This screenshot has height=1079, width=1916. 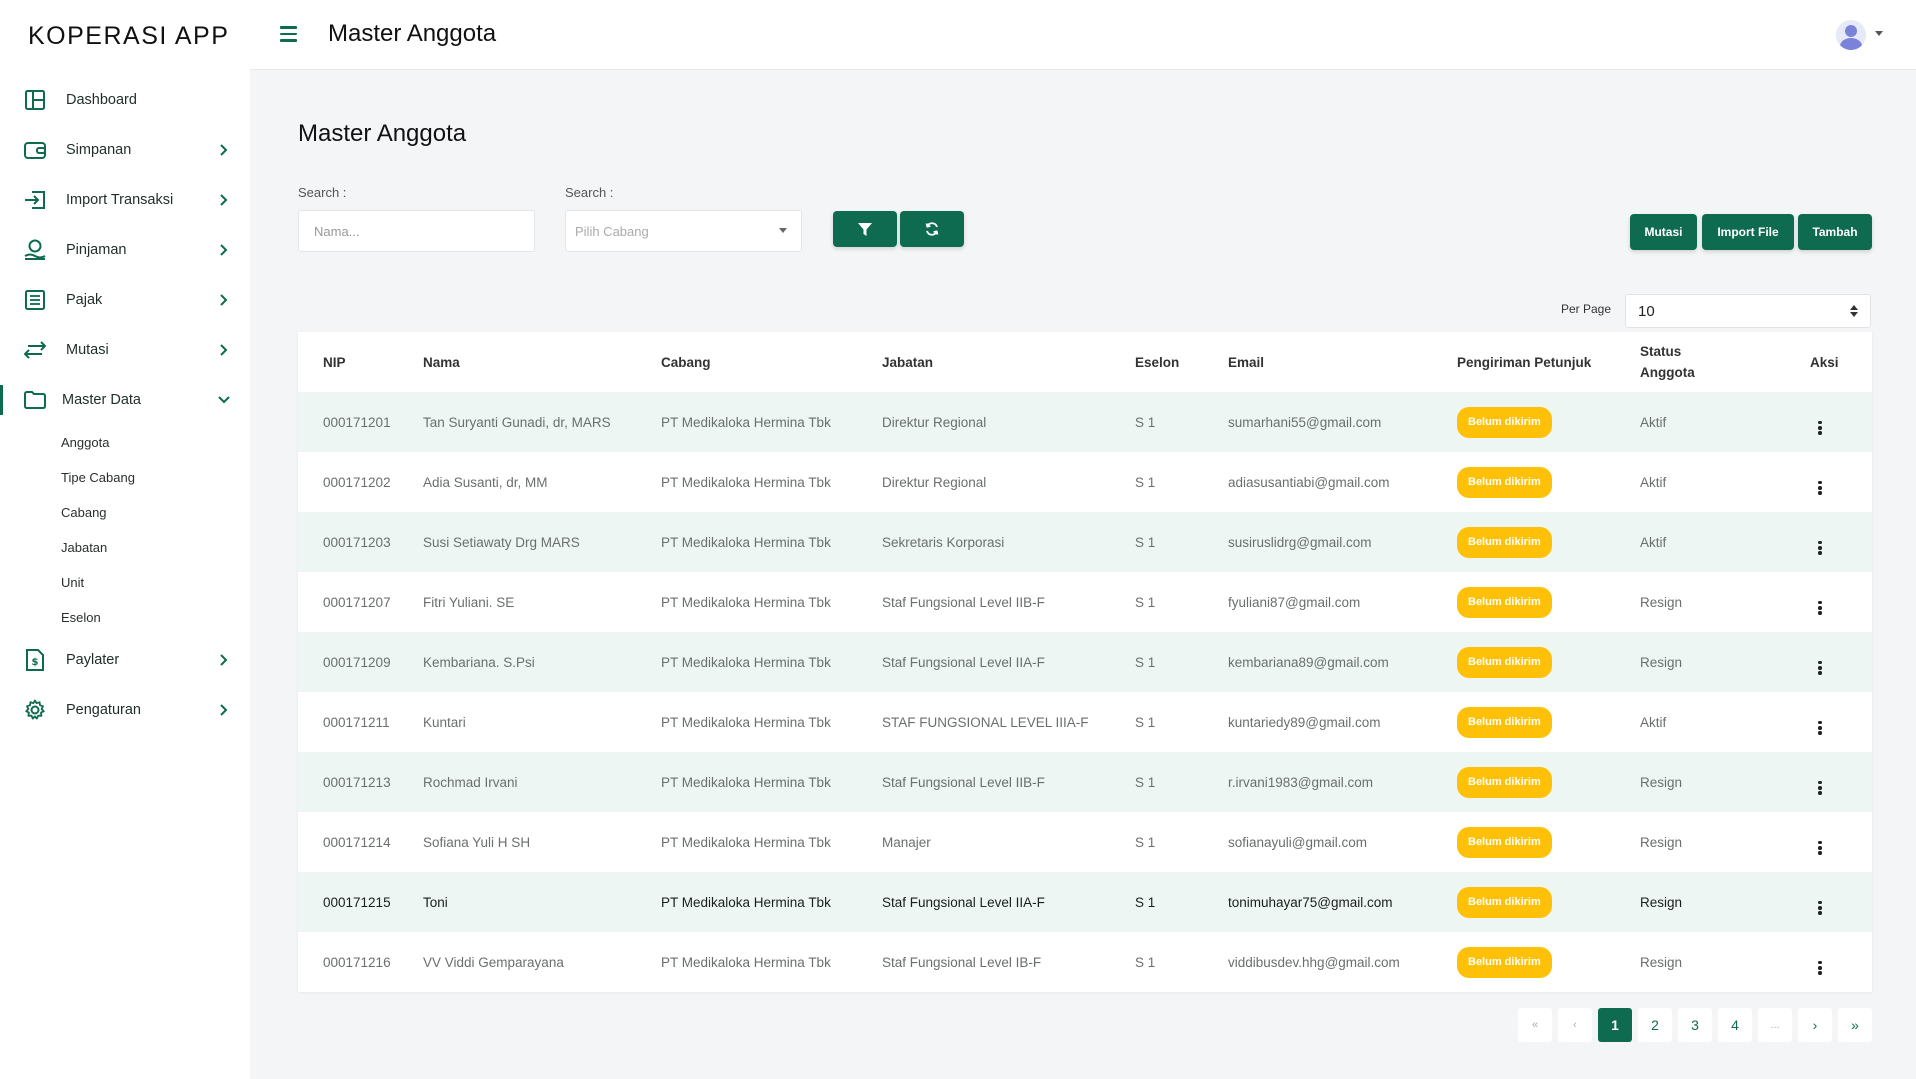 What do you see at coordinates (35, 100) in the screenshot?
I see `dashboard-icon` at bounding box center [35, 100].